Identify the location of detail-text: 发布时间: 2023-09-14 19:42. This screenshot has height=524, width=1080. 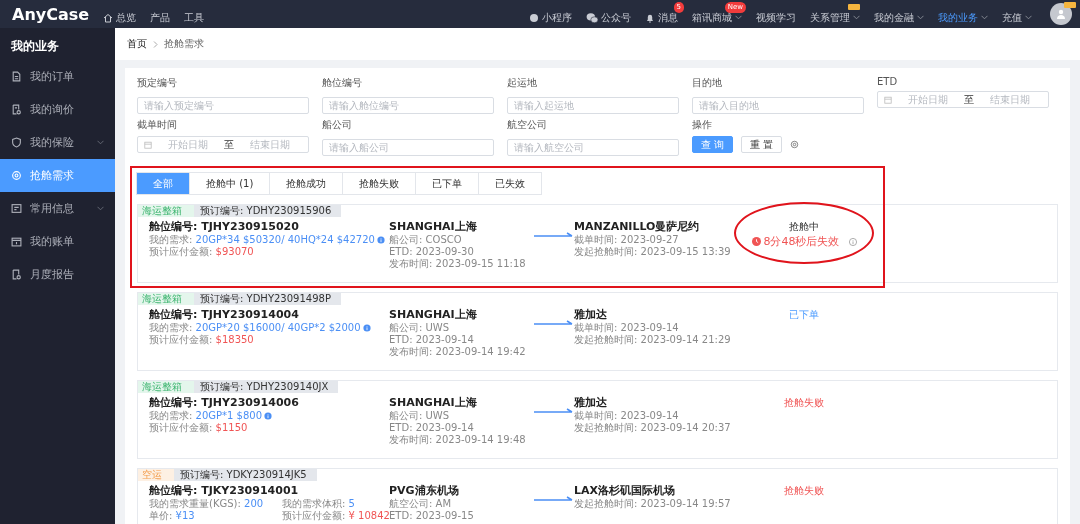
(458, 352).